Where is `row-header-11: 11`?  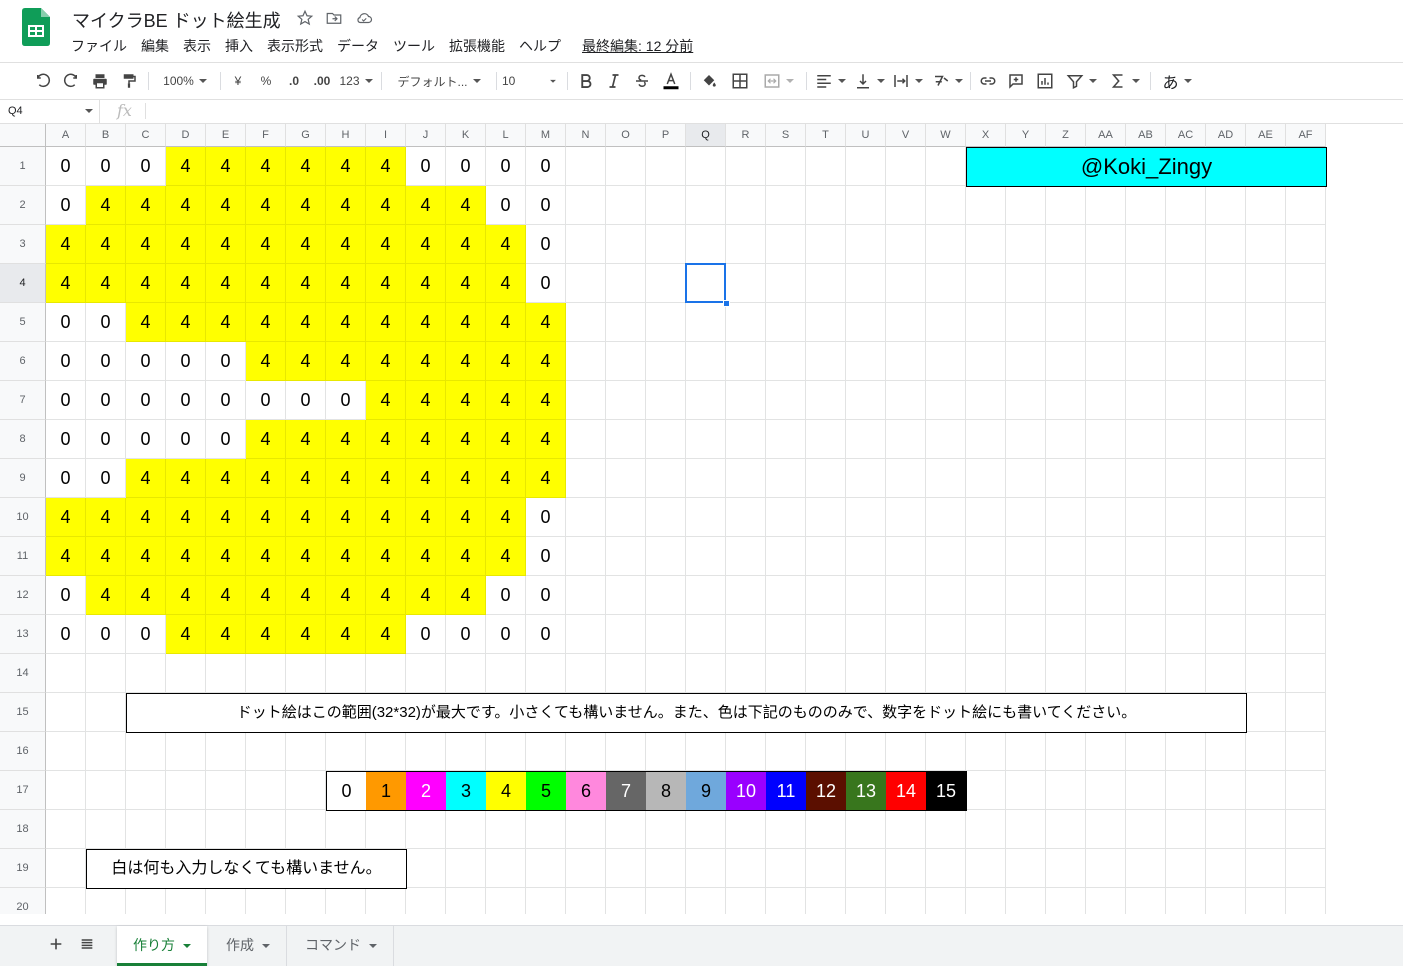 row-header-11: 11 is located at coordinates (23, 556).